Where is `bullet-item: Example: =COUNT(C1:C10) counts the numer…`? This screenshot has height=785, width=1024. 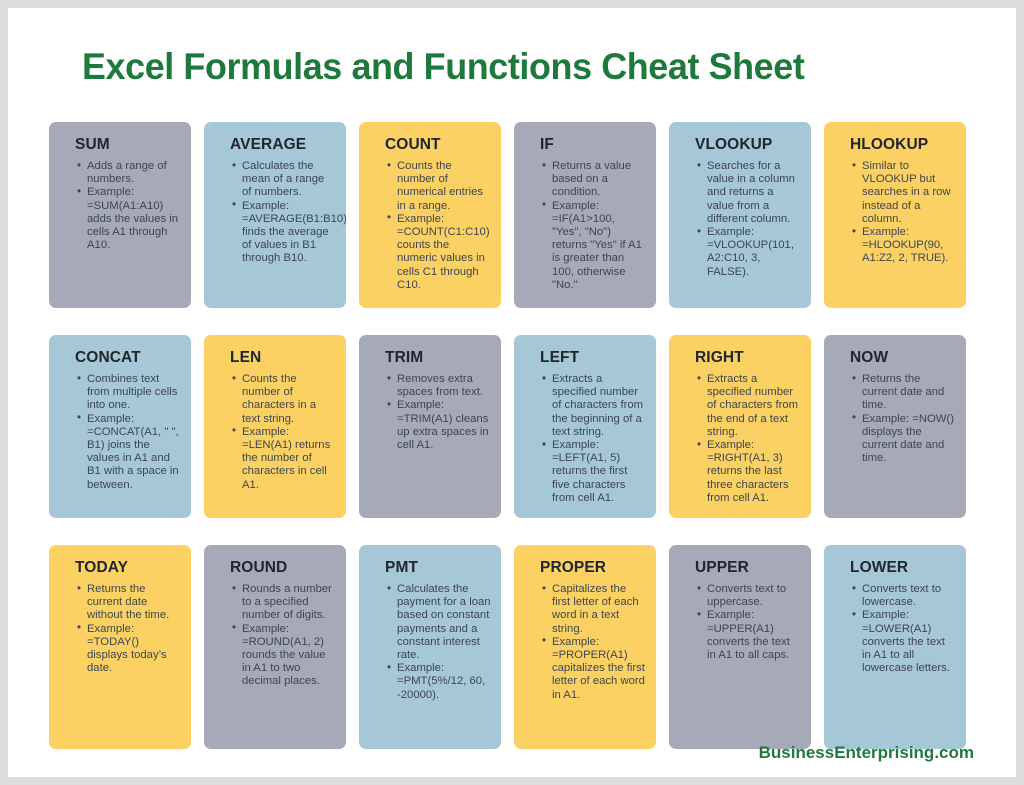
bullet-item: Example: =COUNT(C1:C10) counts the numer… is located at coordinates (439, 252).